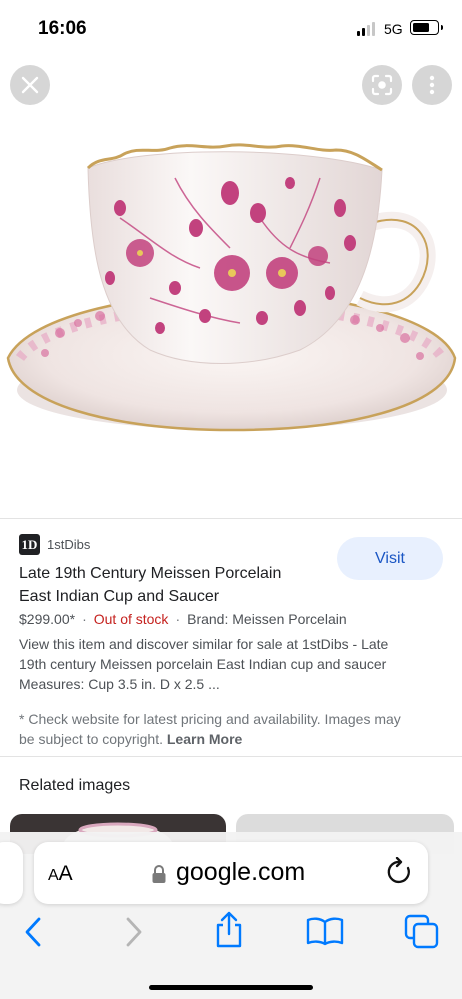  I want to click on brand: Brand: Meissen Porcelain, so click(267, 619).